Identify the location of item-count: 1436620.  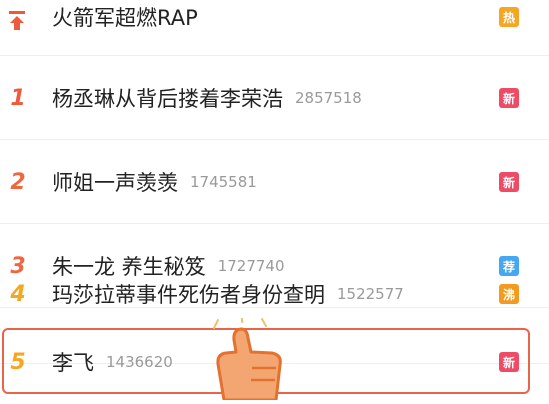
(139, 362).